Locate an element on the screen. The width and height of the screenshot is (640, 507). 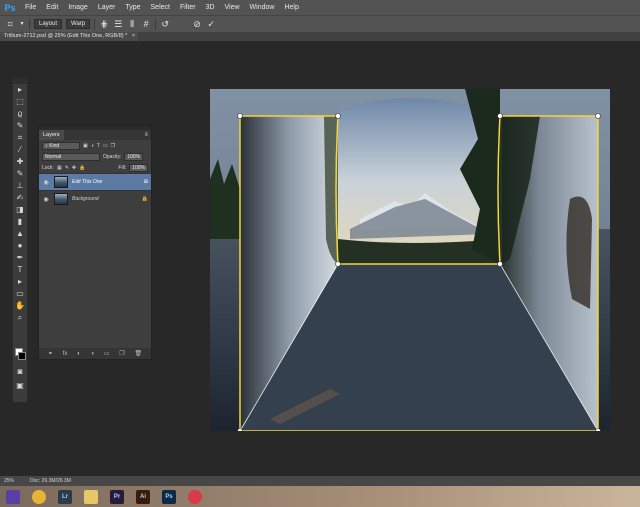
folder-label is located at coordinates (91, 496).